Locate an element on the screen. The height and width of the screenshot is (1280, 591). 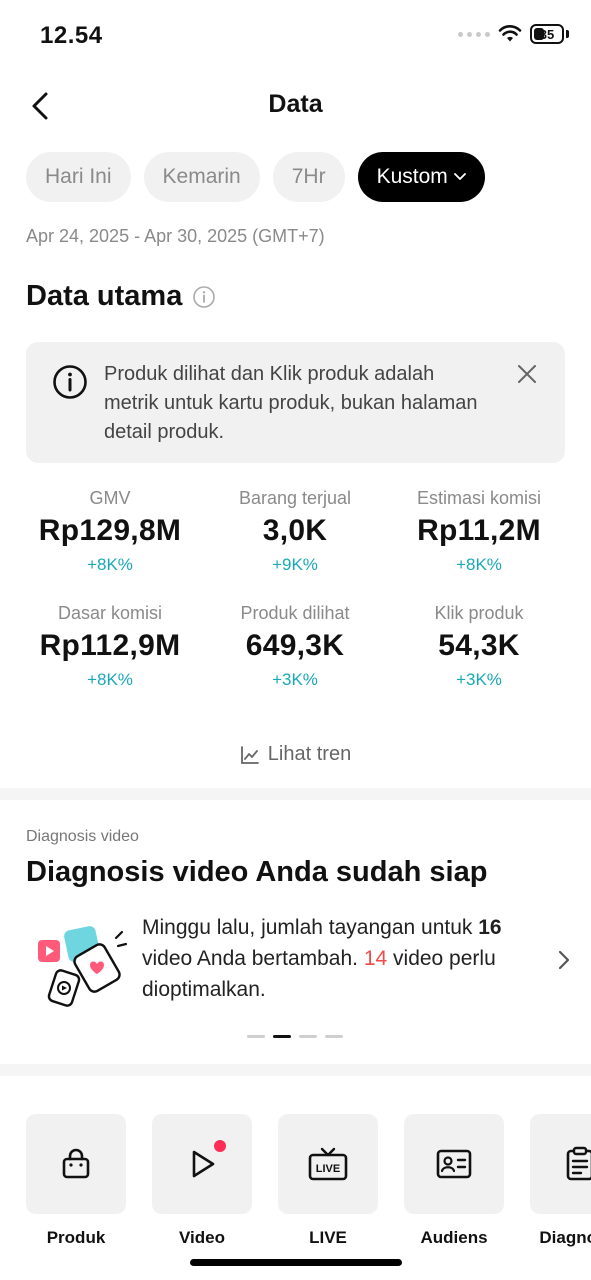
metric-label: Barang terjual is located at coordinates (295, 498).